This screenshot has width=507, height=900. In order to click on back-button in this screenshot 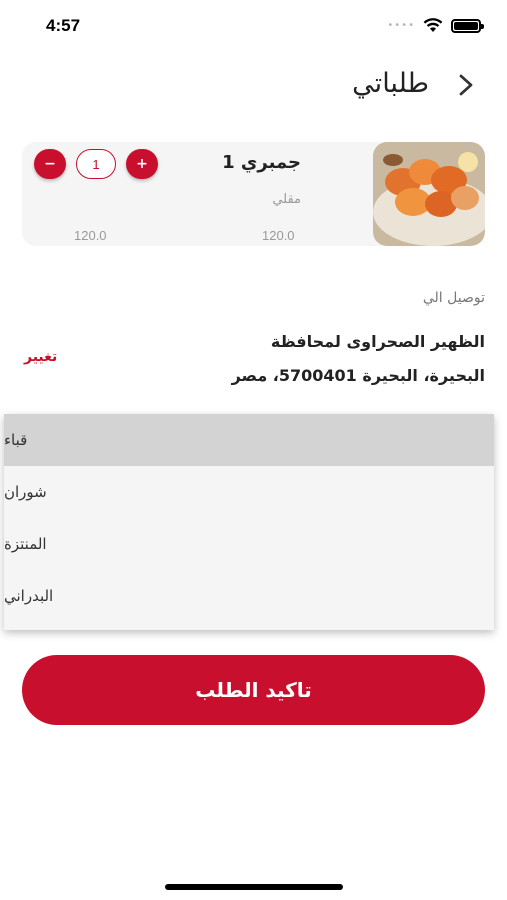, I will do `click(466, 85)`.